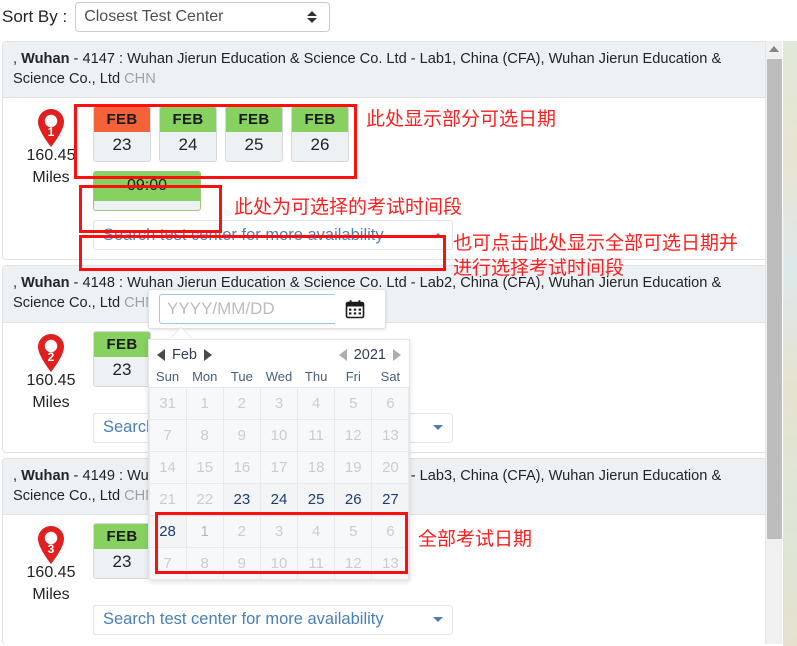 The height and width of the screenshot is (646, 797). I want to click on results-scrollbar, so click(773, 342).